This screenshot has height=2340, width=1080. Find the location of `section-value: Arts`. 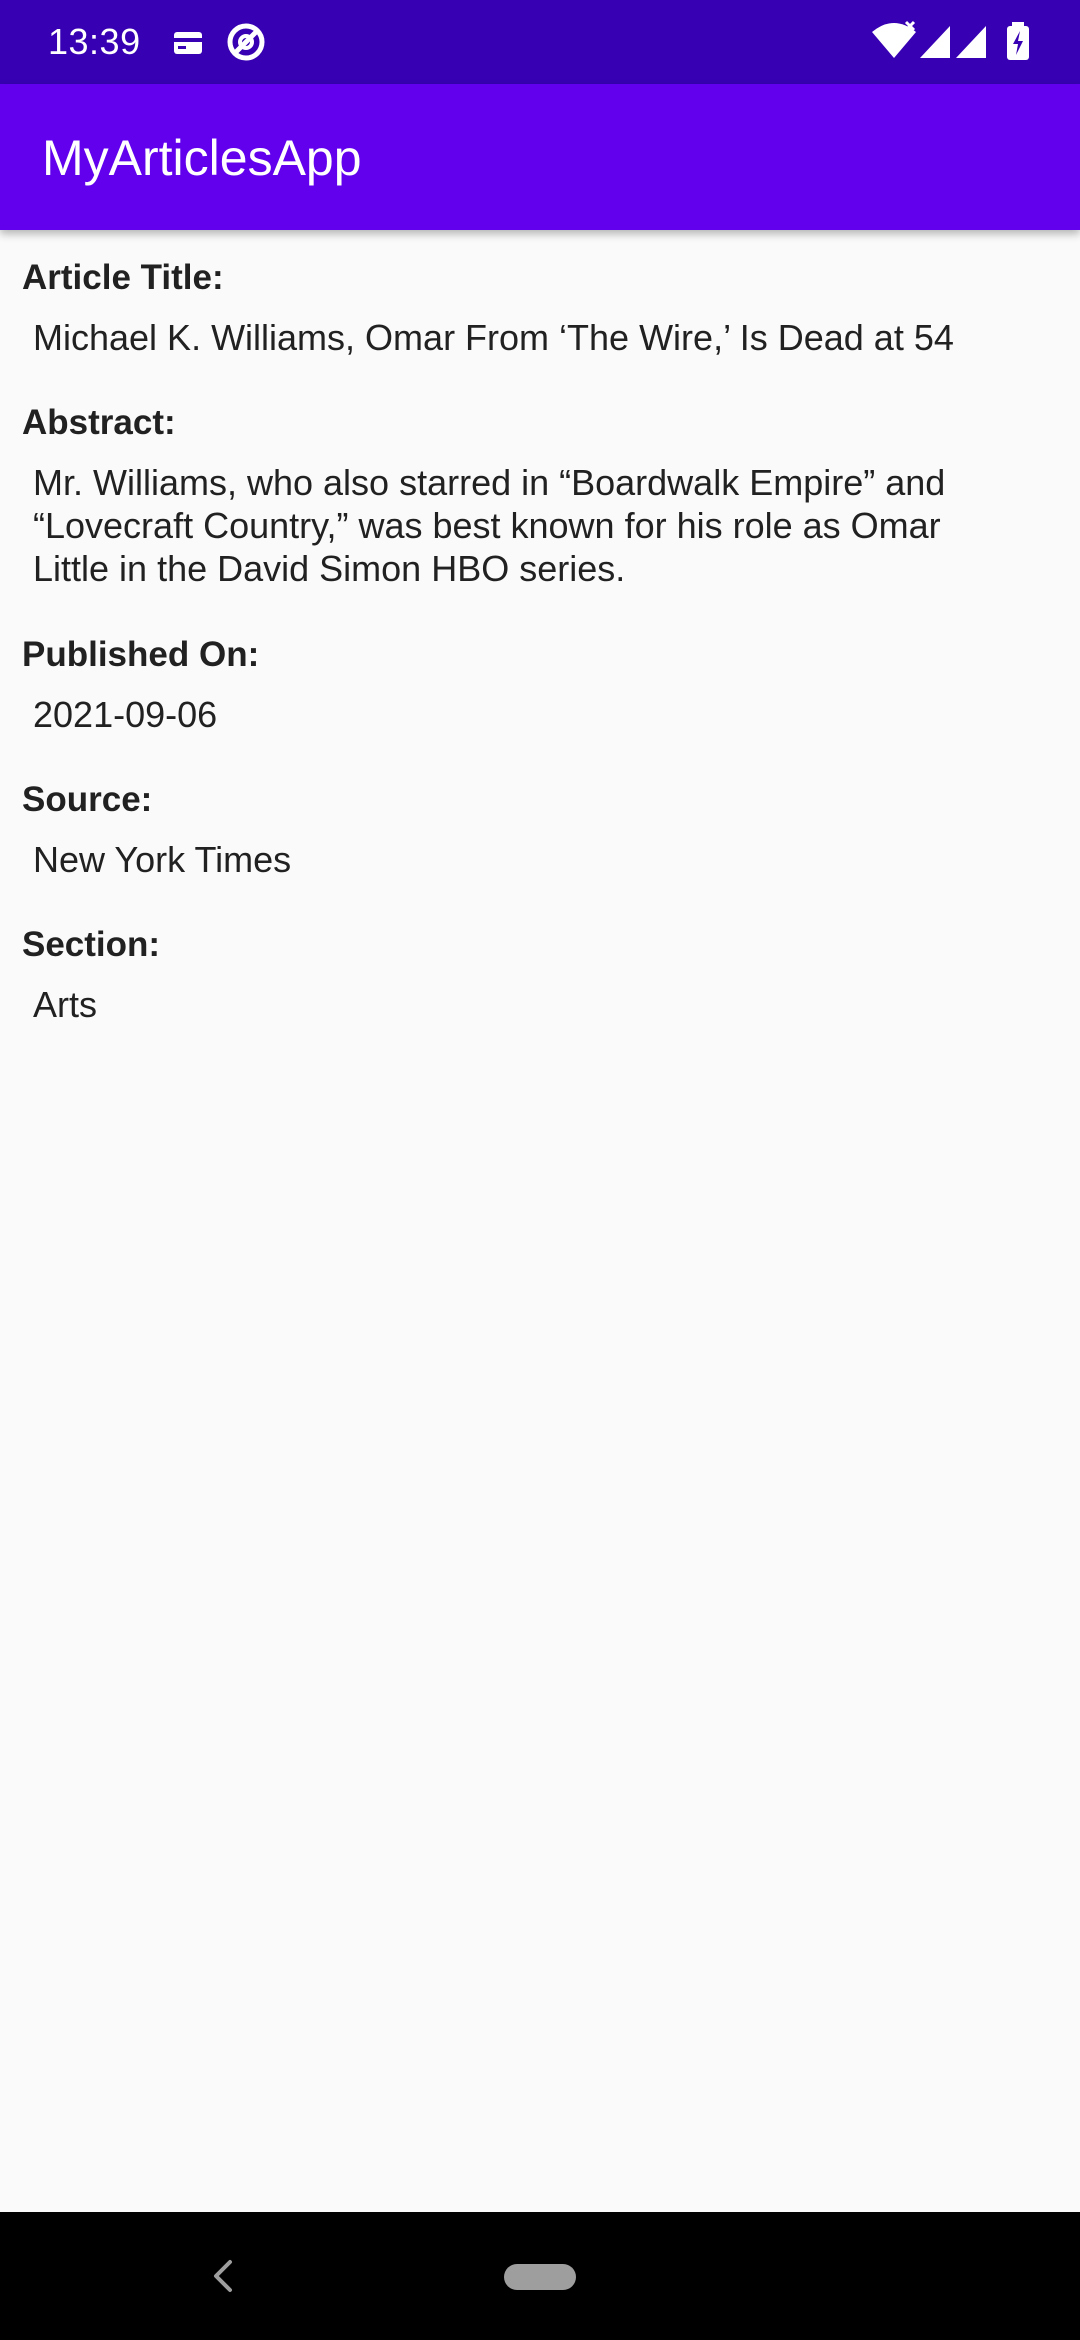

section-value: Arts is located at coordinates (65, 1004).